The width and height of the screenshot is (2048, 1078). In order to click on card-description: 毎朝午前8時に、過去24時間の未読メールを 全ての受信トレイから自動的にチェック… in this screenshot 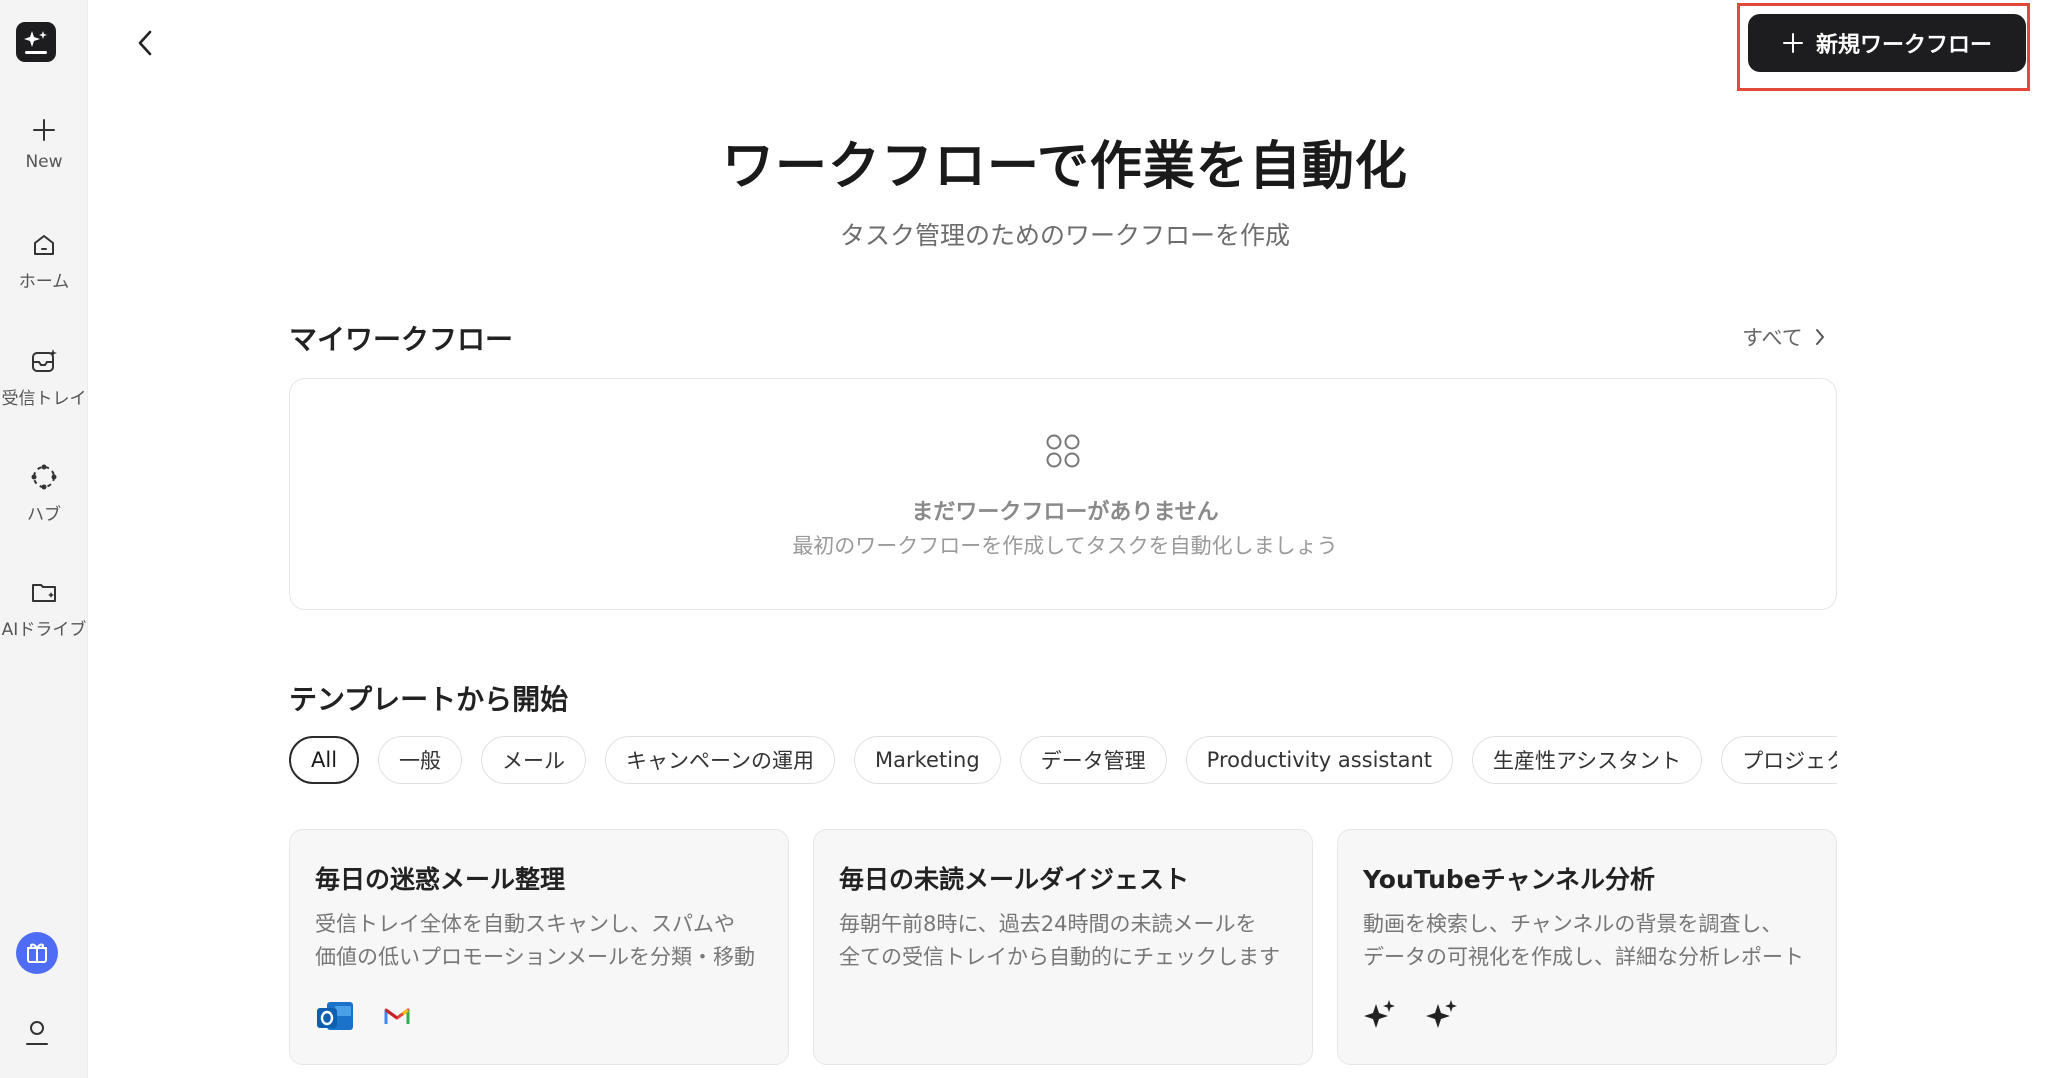, I will do `click(1064, 941)`.